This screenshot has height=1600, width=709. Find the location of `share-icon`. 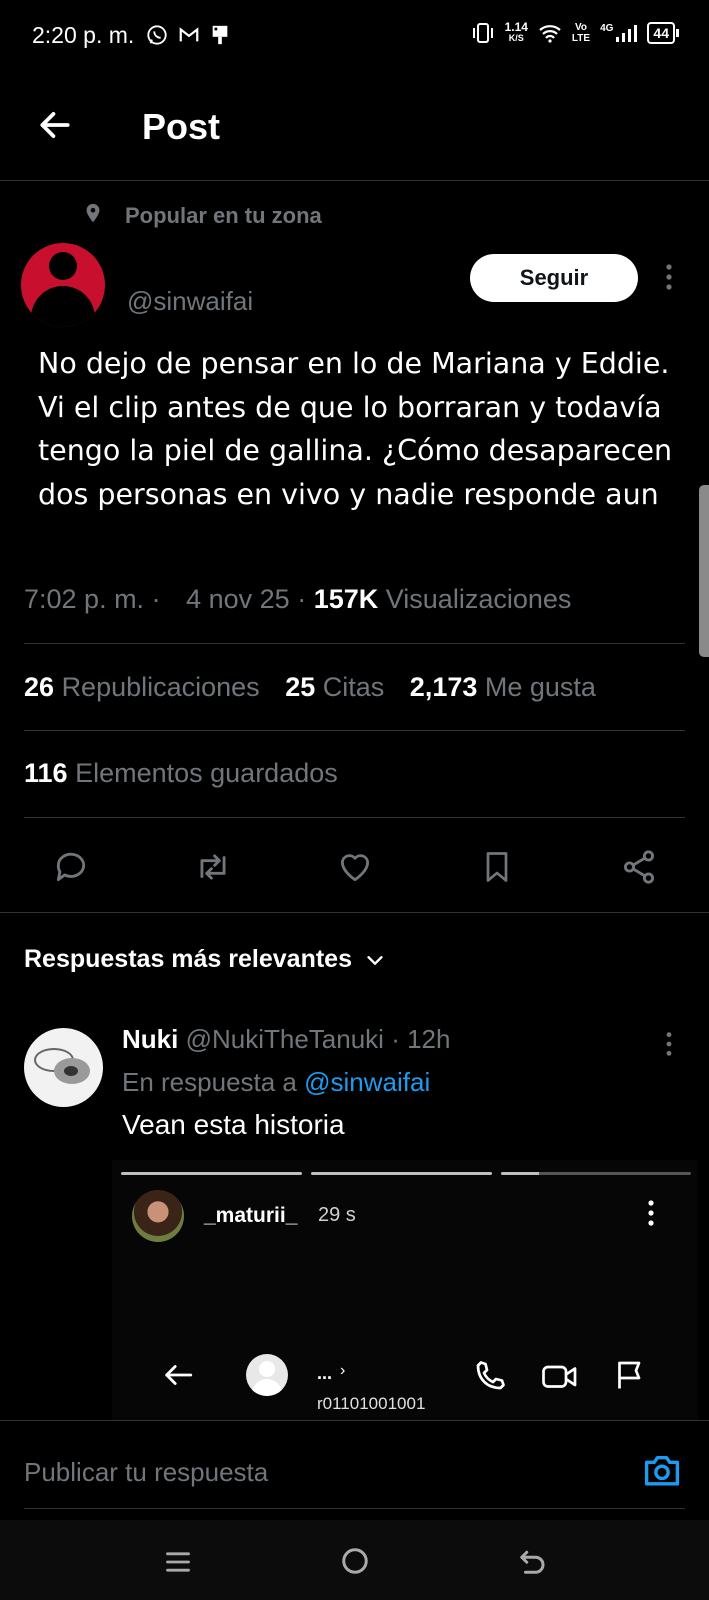

share-icon is located at coordinates (639, 867).